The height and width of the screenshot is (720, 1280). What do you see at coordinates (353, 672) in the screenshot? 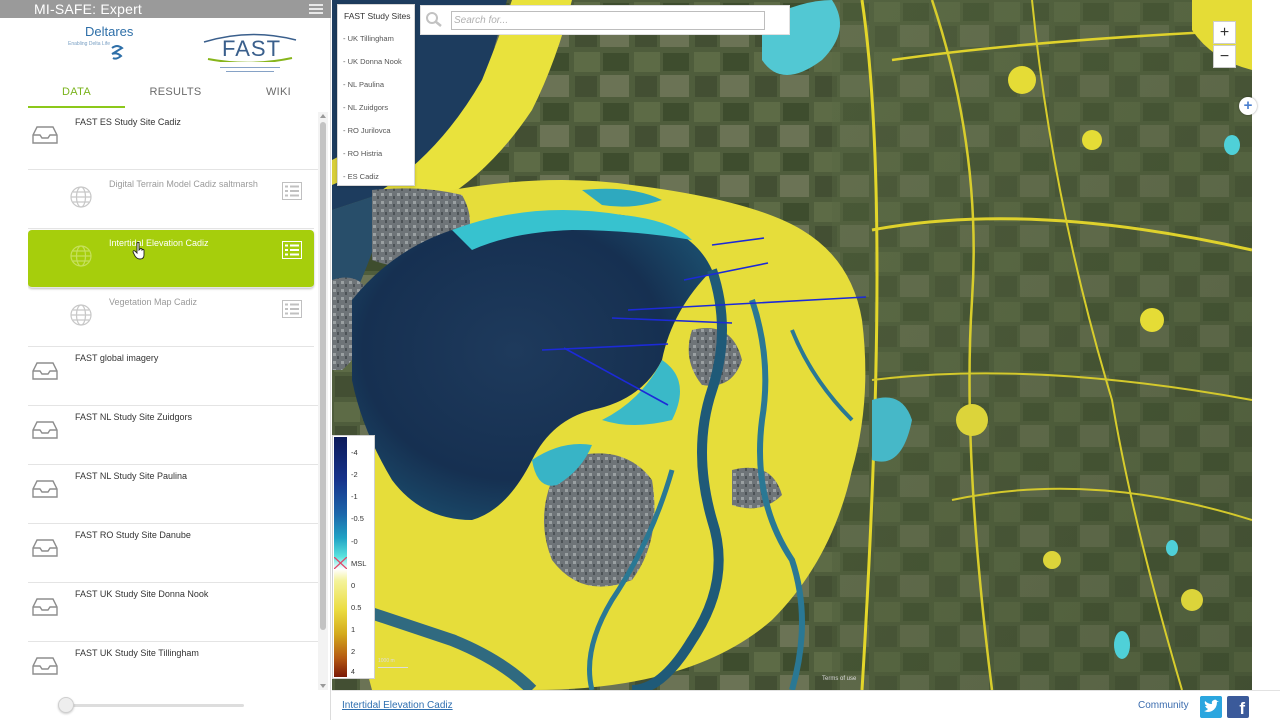
I see `legend-tick: 4` at bounding box center [353, 672].